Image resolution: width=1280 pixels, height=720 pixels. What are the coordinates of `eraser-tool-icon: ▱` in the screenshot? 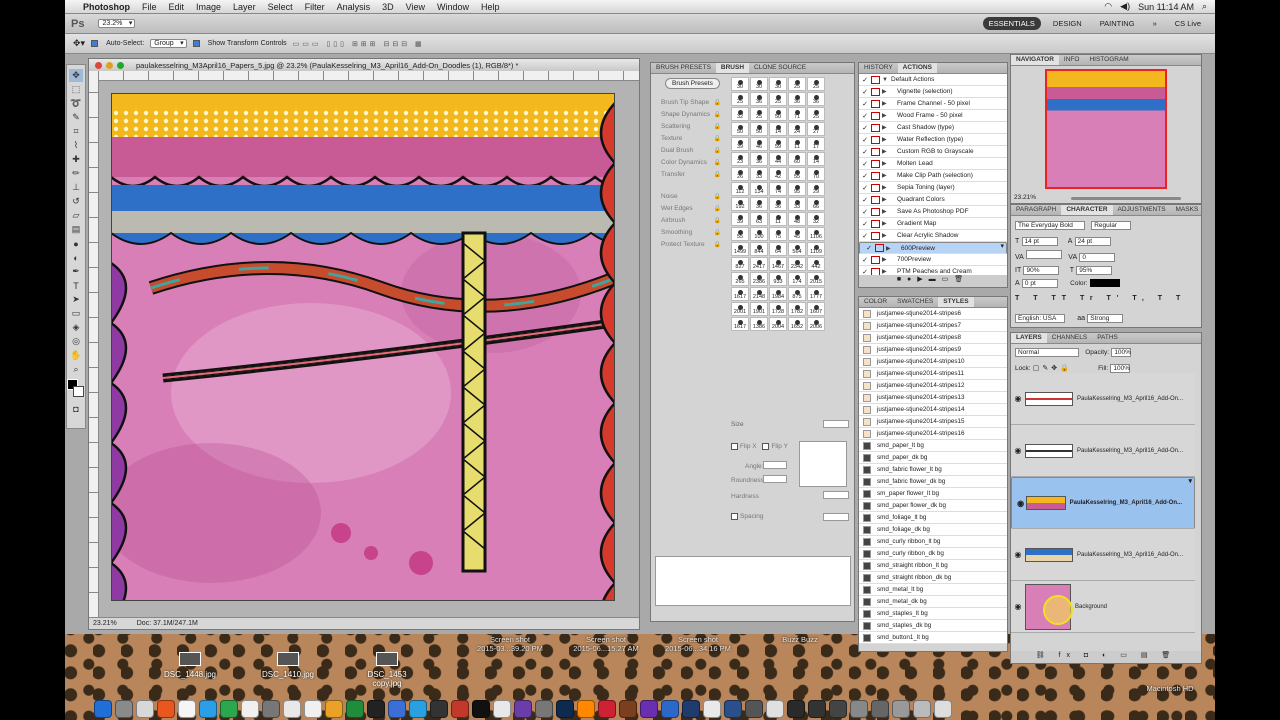 It's located at (76, 215).